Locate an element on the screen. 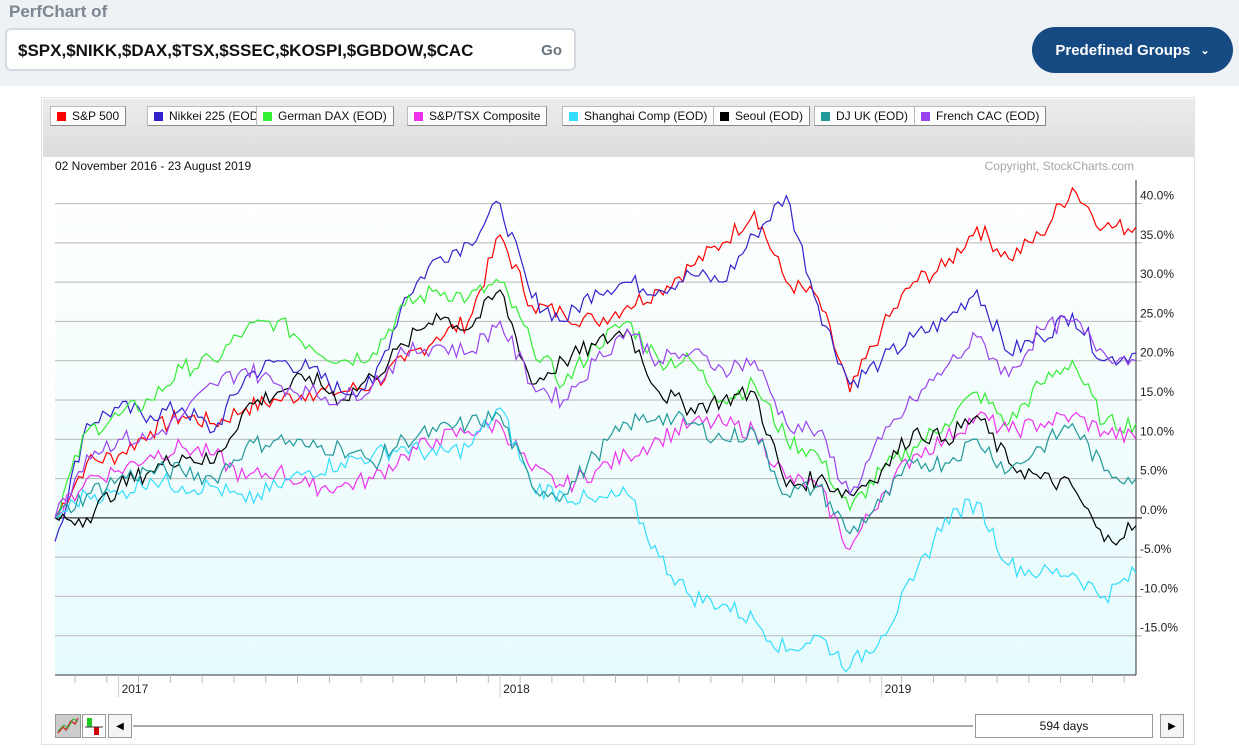 This screenshot has height=748, width=1239. scroll-left-button: ◀ is located at coordinates (120, 726).